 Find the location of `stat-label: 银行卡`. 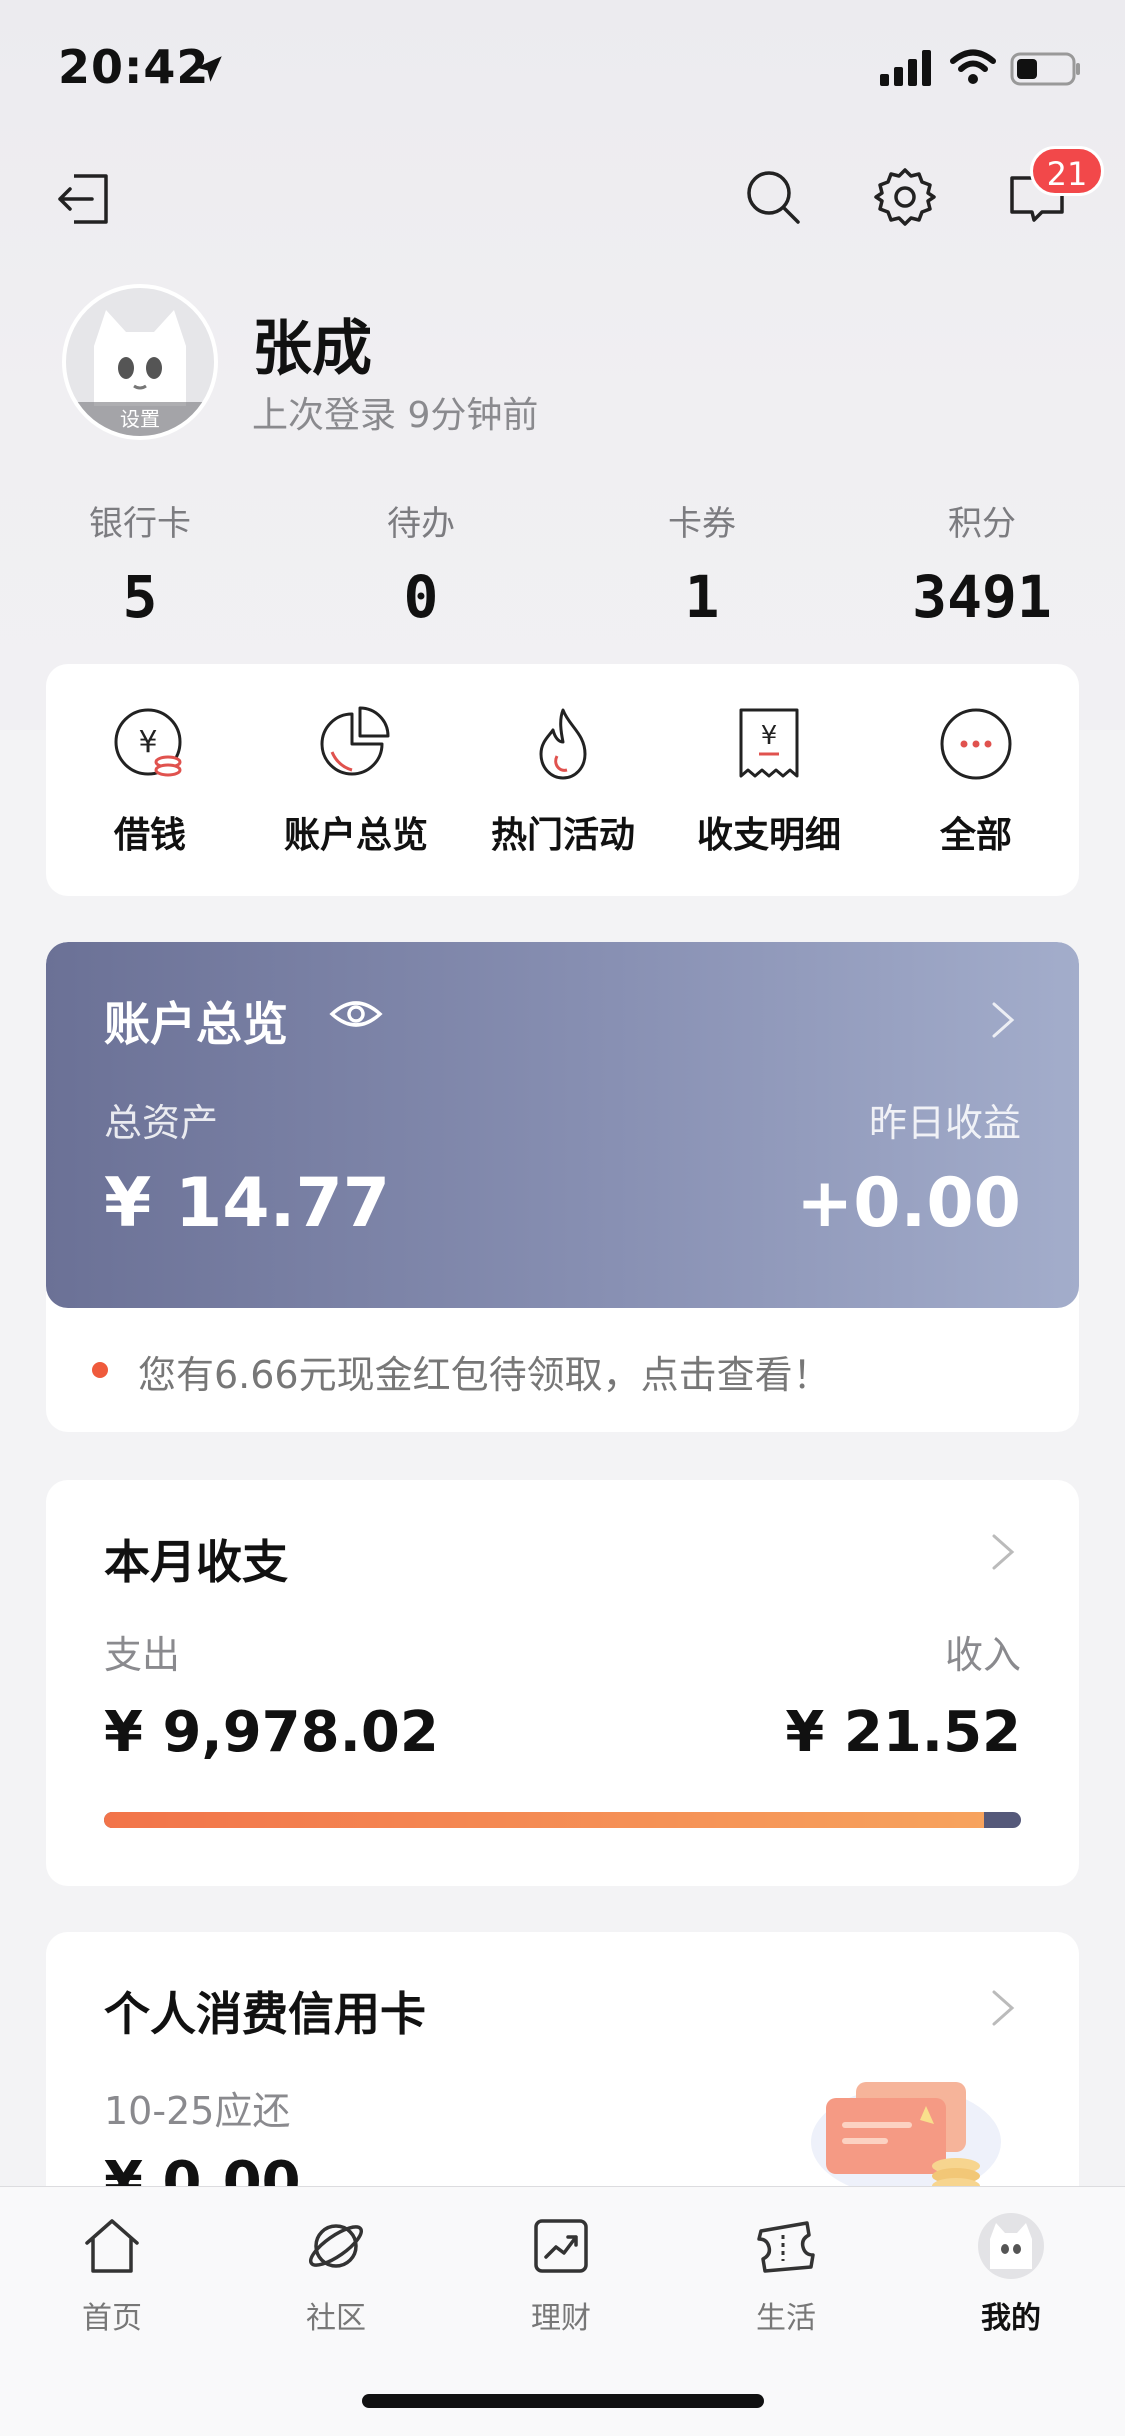

stat-label: 银行卡 is located at coordinates (140, 524).